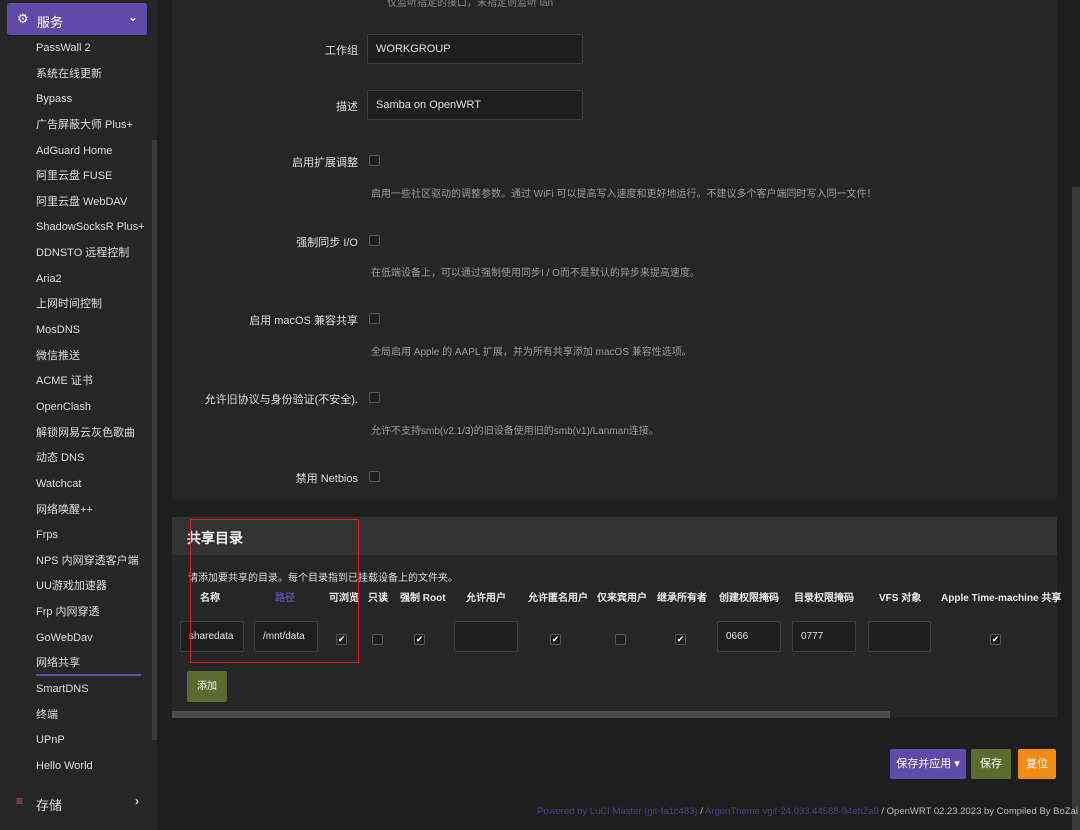 The width and height of the screenshot is (1080, 830). Describe the element at coordinates (78, 305) in the screenshot. I see `sidebar-item: 上网时间控制` at that location.